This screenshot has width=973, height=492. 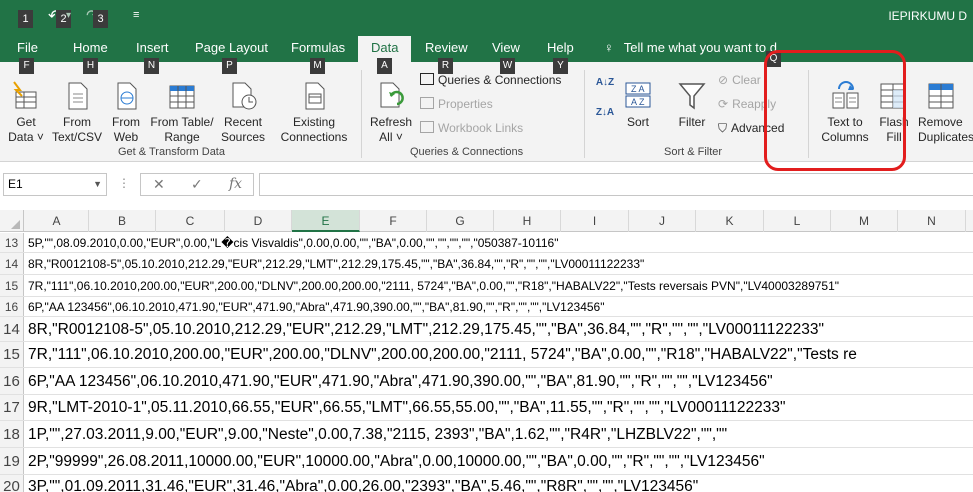 What do you see at coordinates (243, 96) in the screenshot?
I see `clock-document-icon` at bounding box center [243, 96].